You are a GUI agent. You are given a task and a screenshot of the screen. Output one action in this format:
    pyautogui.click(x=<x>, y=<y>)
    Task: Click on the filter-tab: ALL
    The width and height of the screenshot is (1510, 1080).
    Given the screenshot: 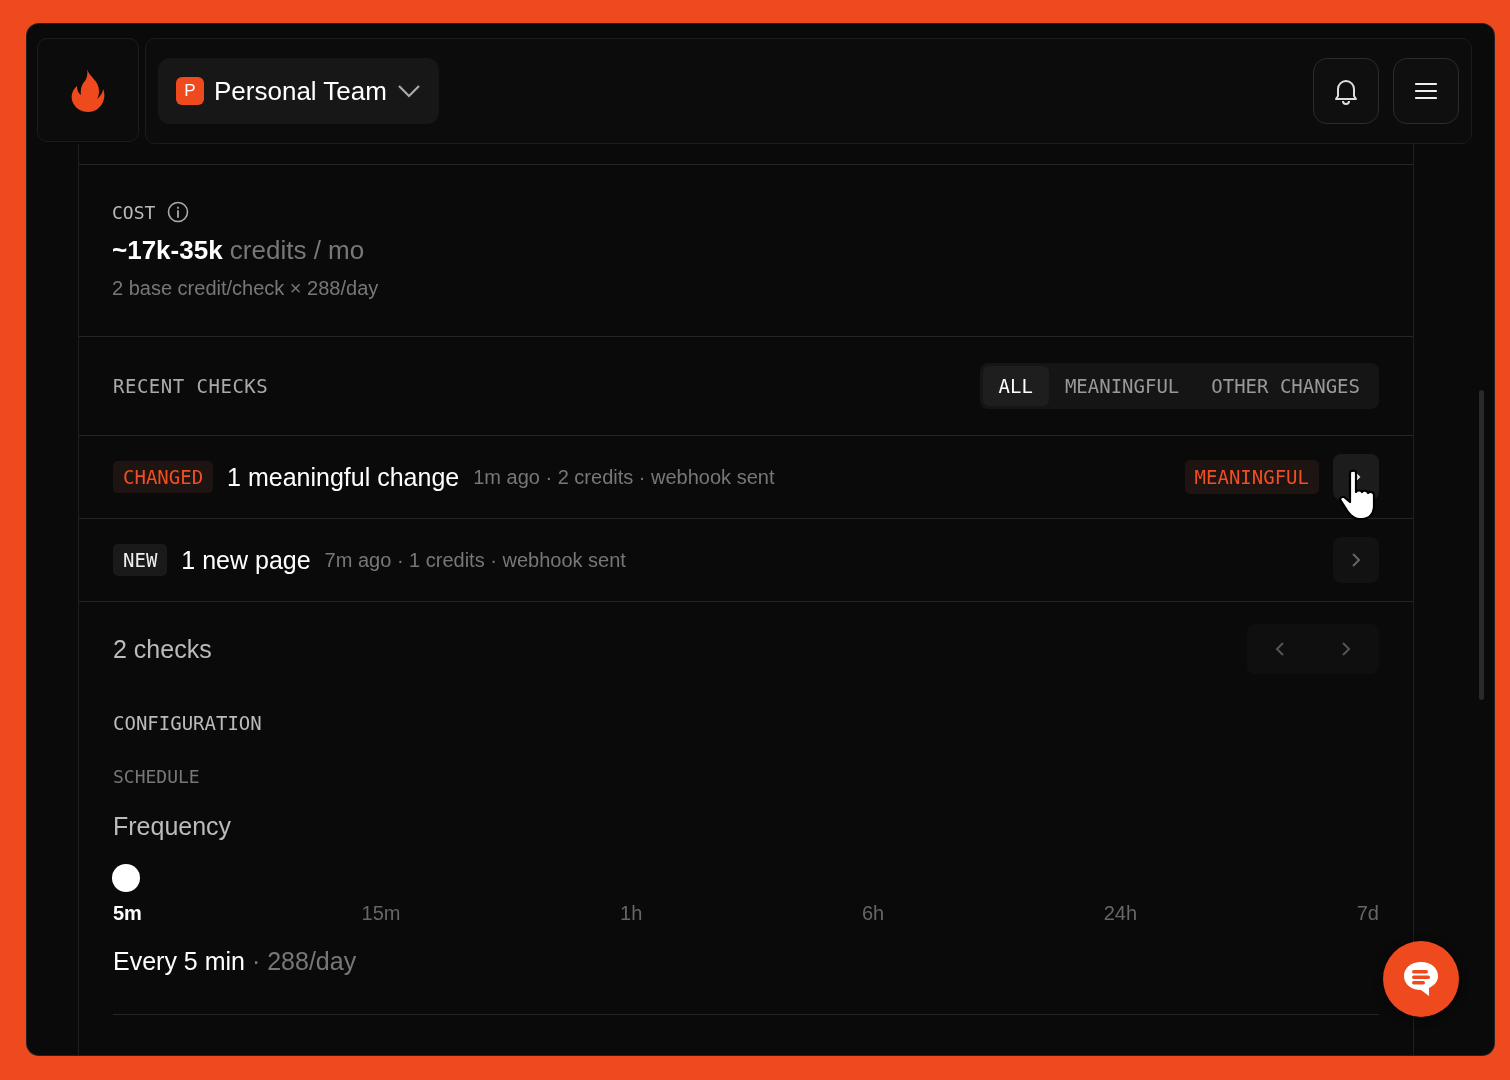 What is the action you would take?
    pyautogui.click(x=1015, y=386)
    